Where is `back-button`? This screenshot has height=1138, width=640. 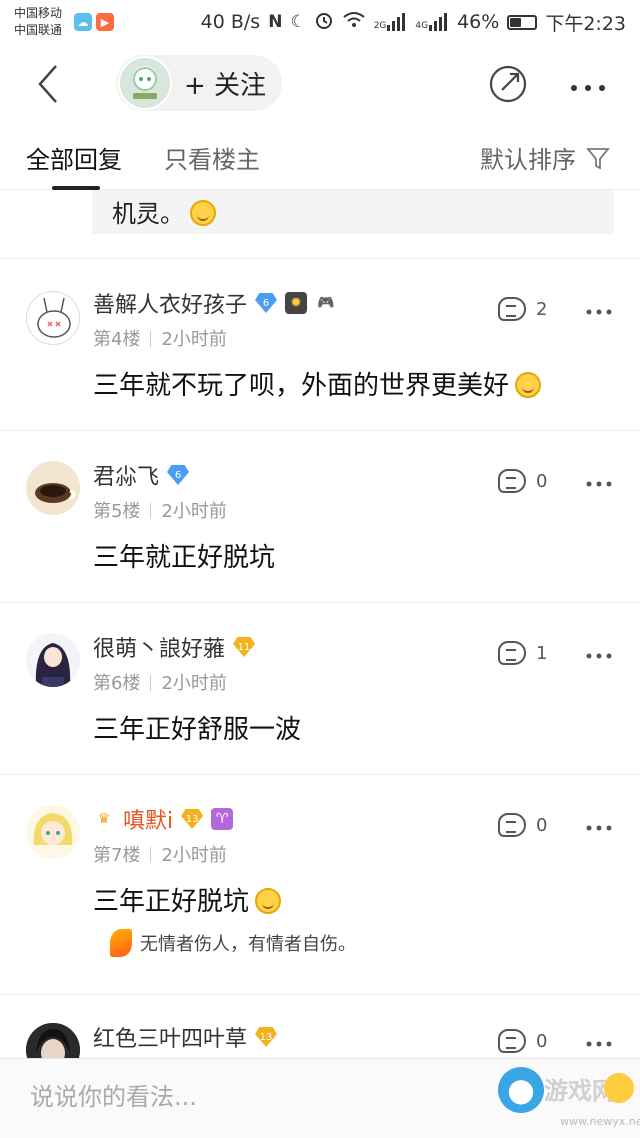 back-button is located at coordinates (52, 84).